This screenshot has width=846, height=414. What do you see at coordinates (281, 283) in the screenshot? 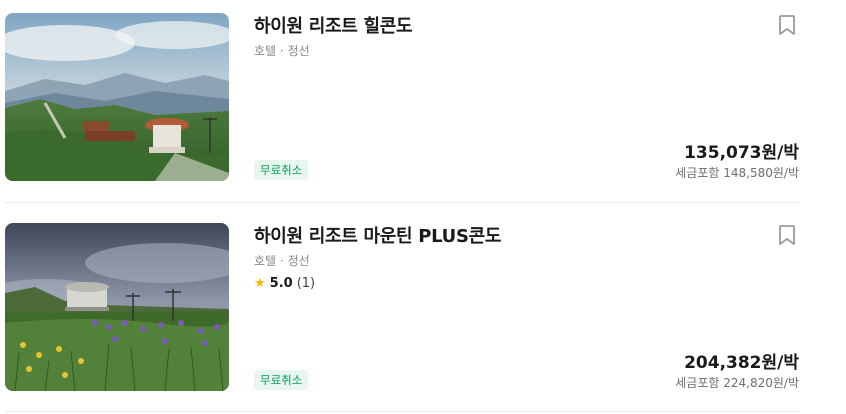
I see `rating-score: 5.0` at bounding box center [281, 283].